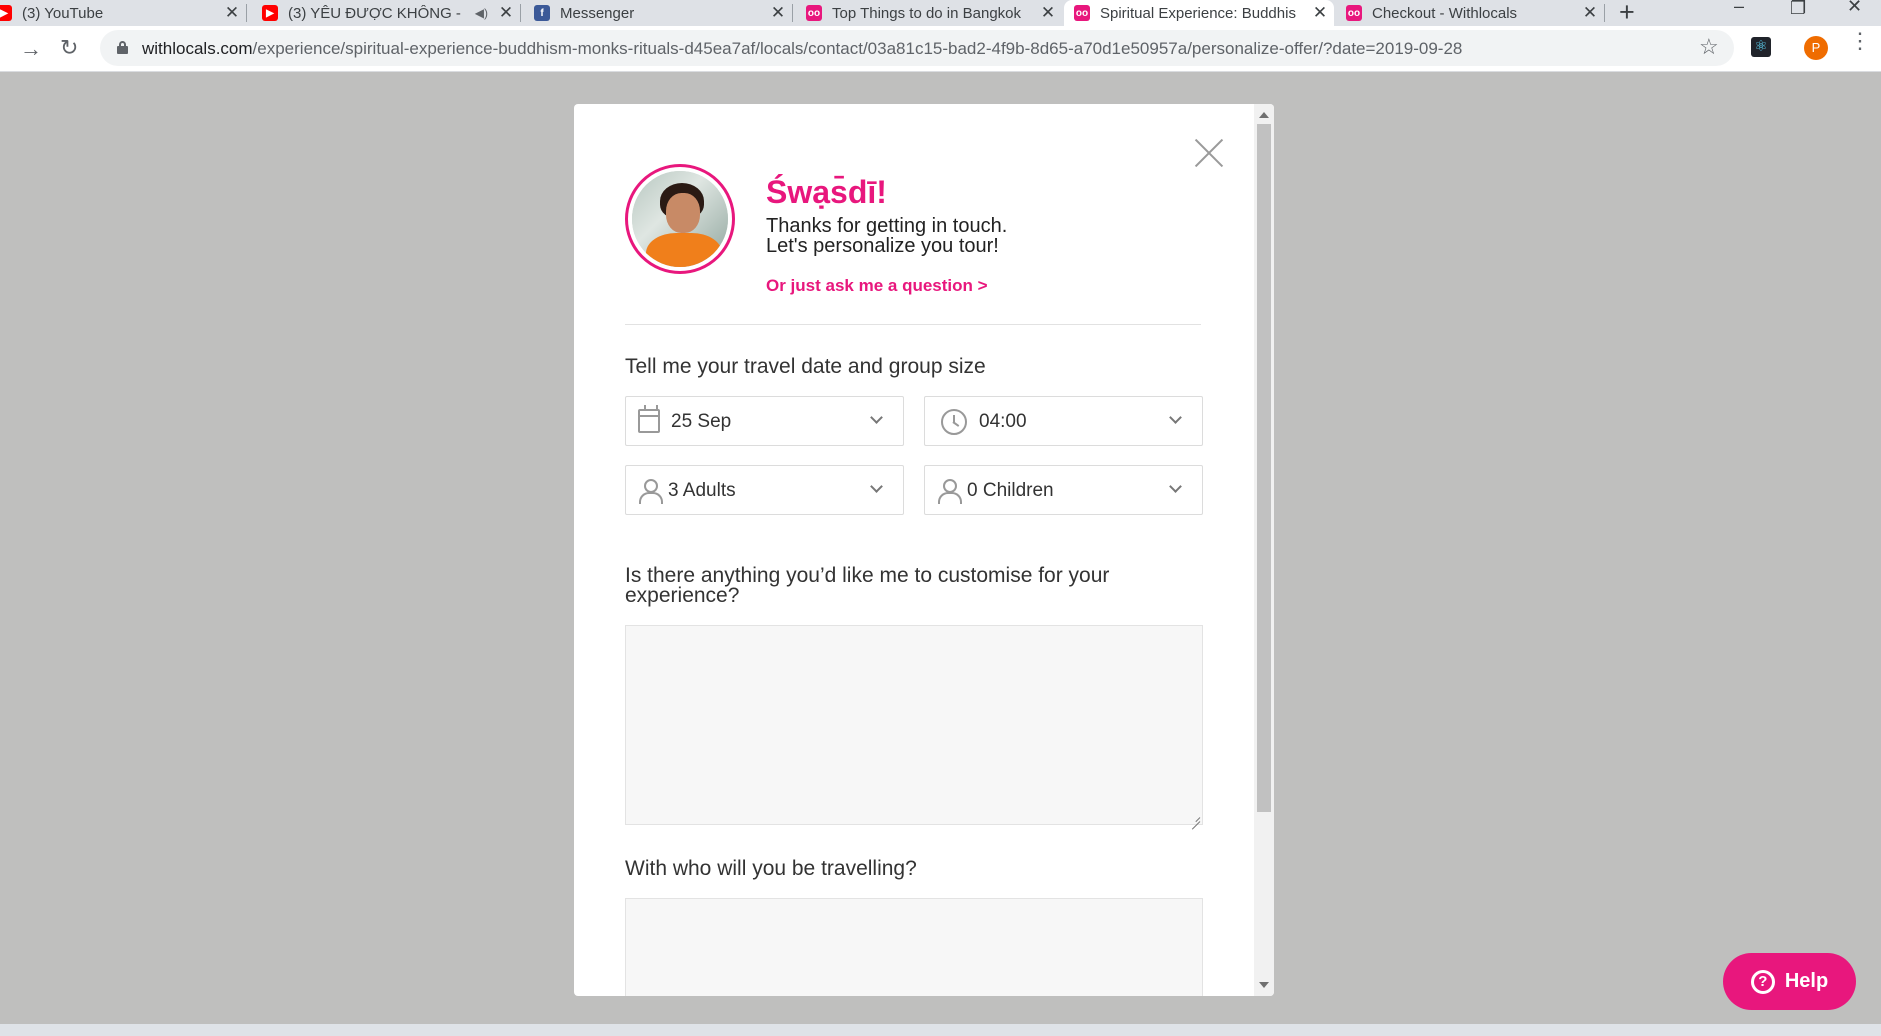 This screenshot has width=1881, height=1036. What do you see at coordinates (542, 13) in the screenshot?
I see `facebook-icon: f` at bounding box center [542, 13].